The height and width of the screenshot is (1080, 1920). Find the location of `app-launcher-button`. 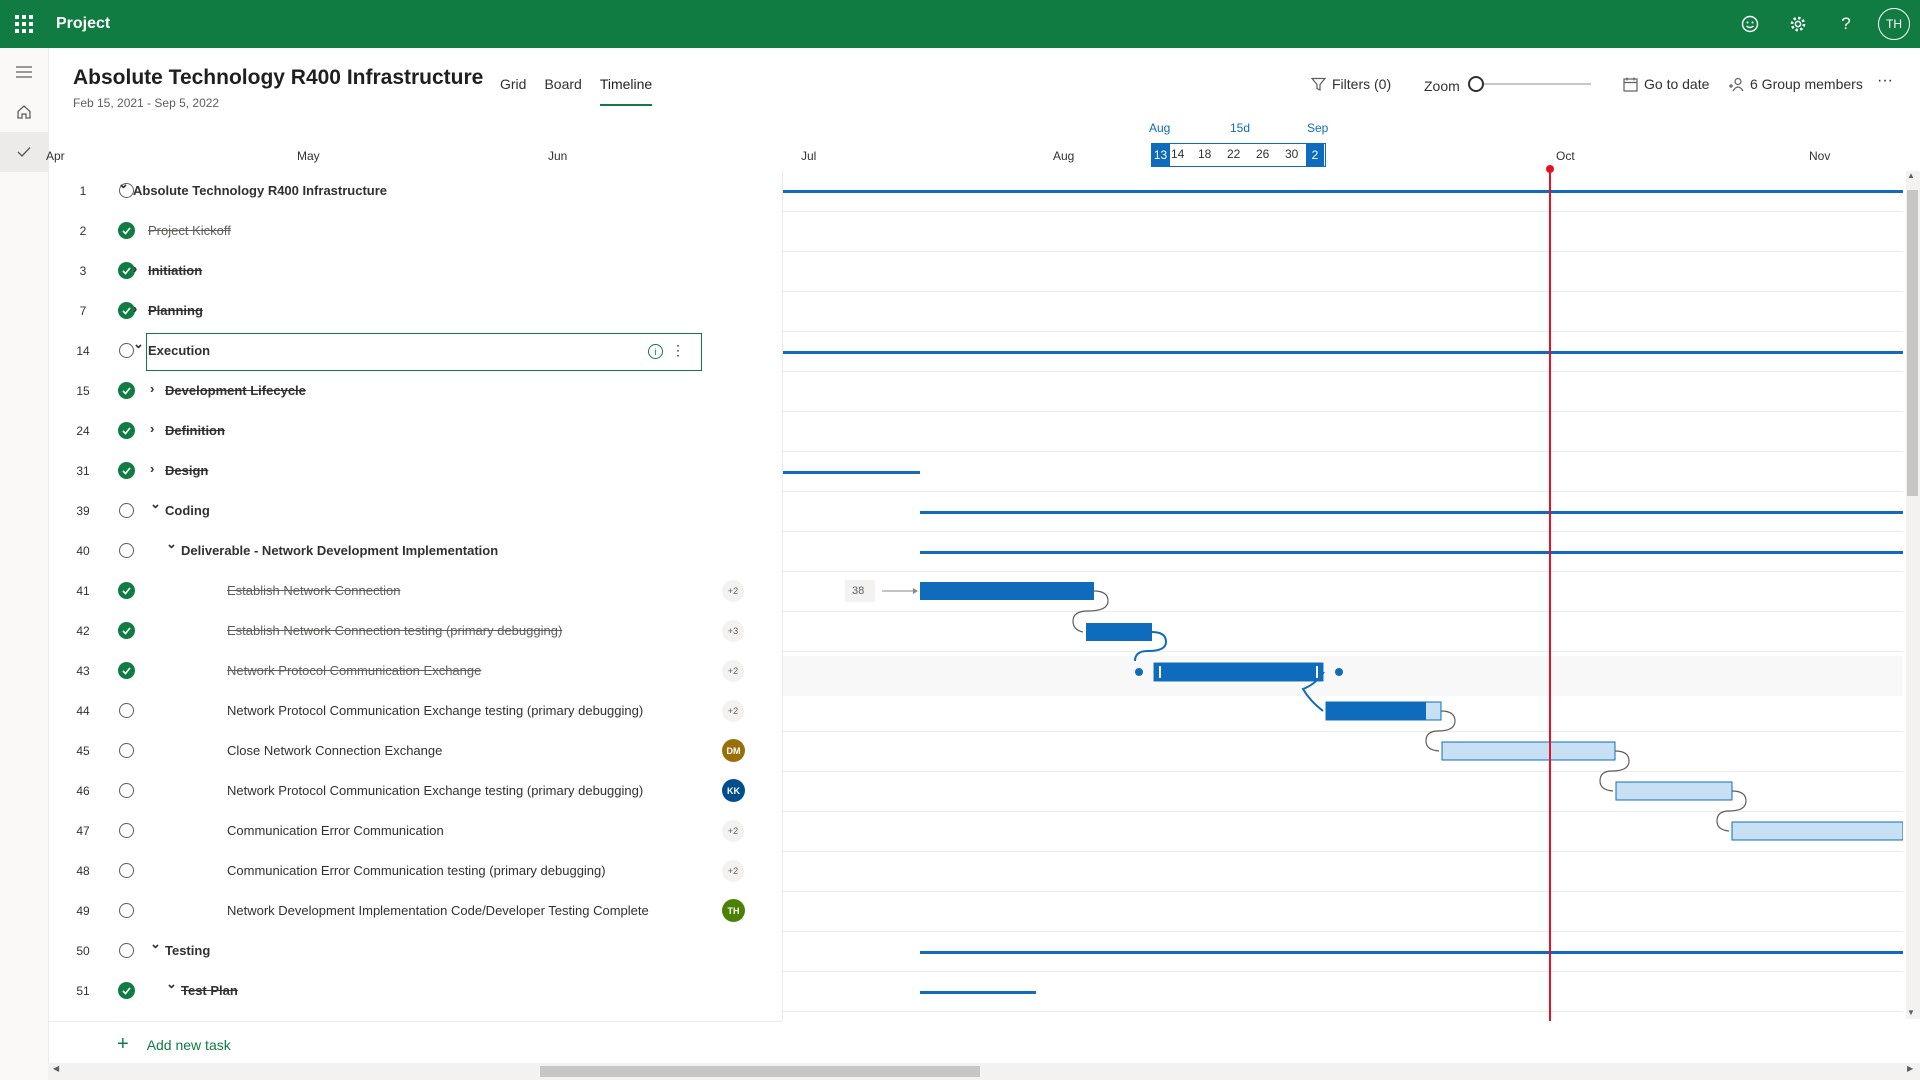

app-launcher-button is located at coordinates (24, 24).